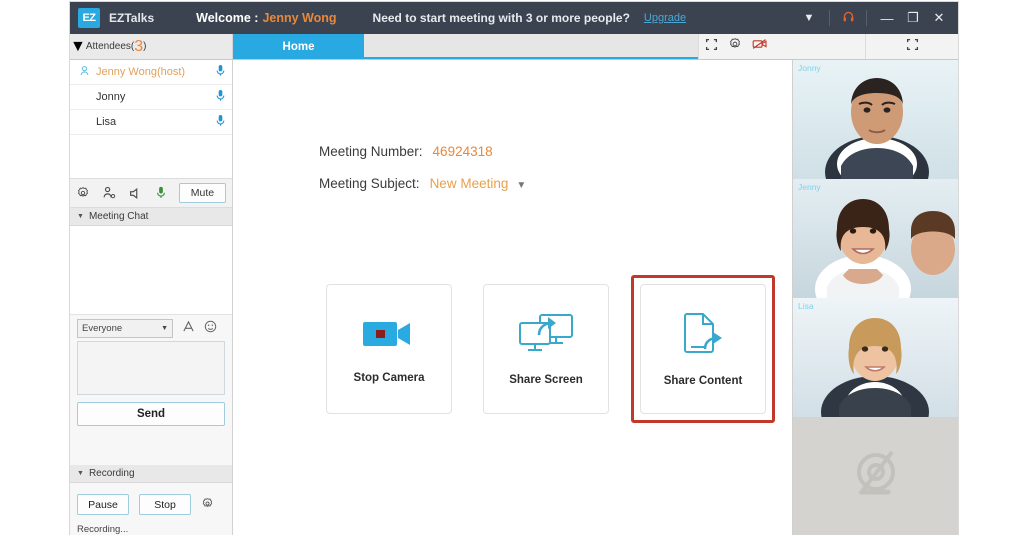 The width and height of the screenshot is (1024, 536). I want to click on list-item: Jenny Wong(host), so click(151, 72).